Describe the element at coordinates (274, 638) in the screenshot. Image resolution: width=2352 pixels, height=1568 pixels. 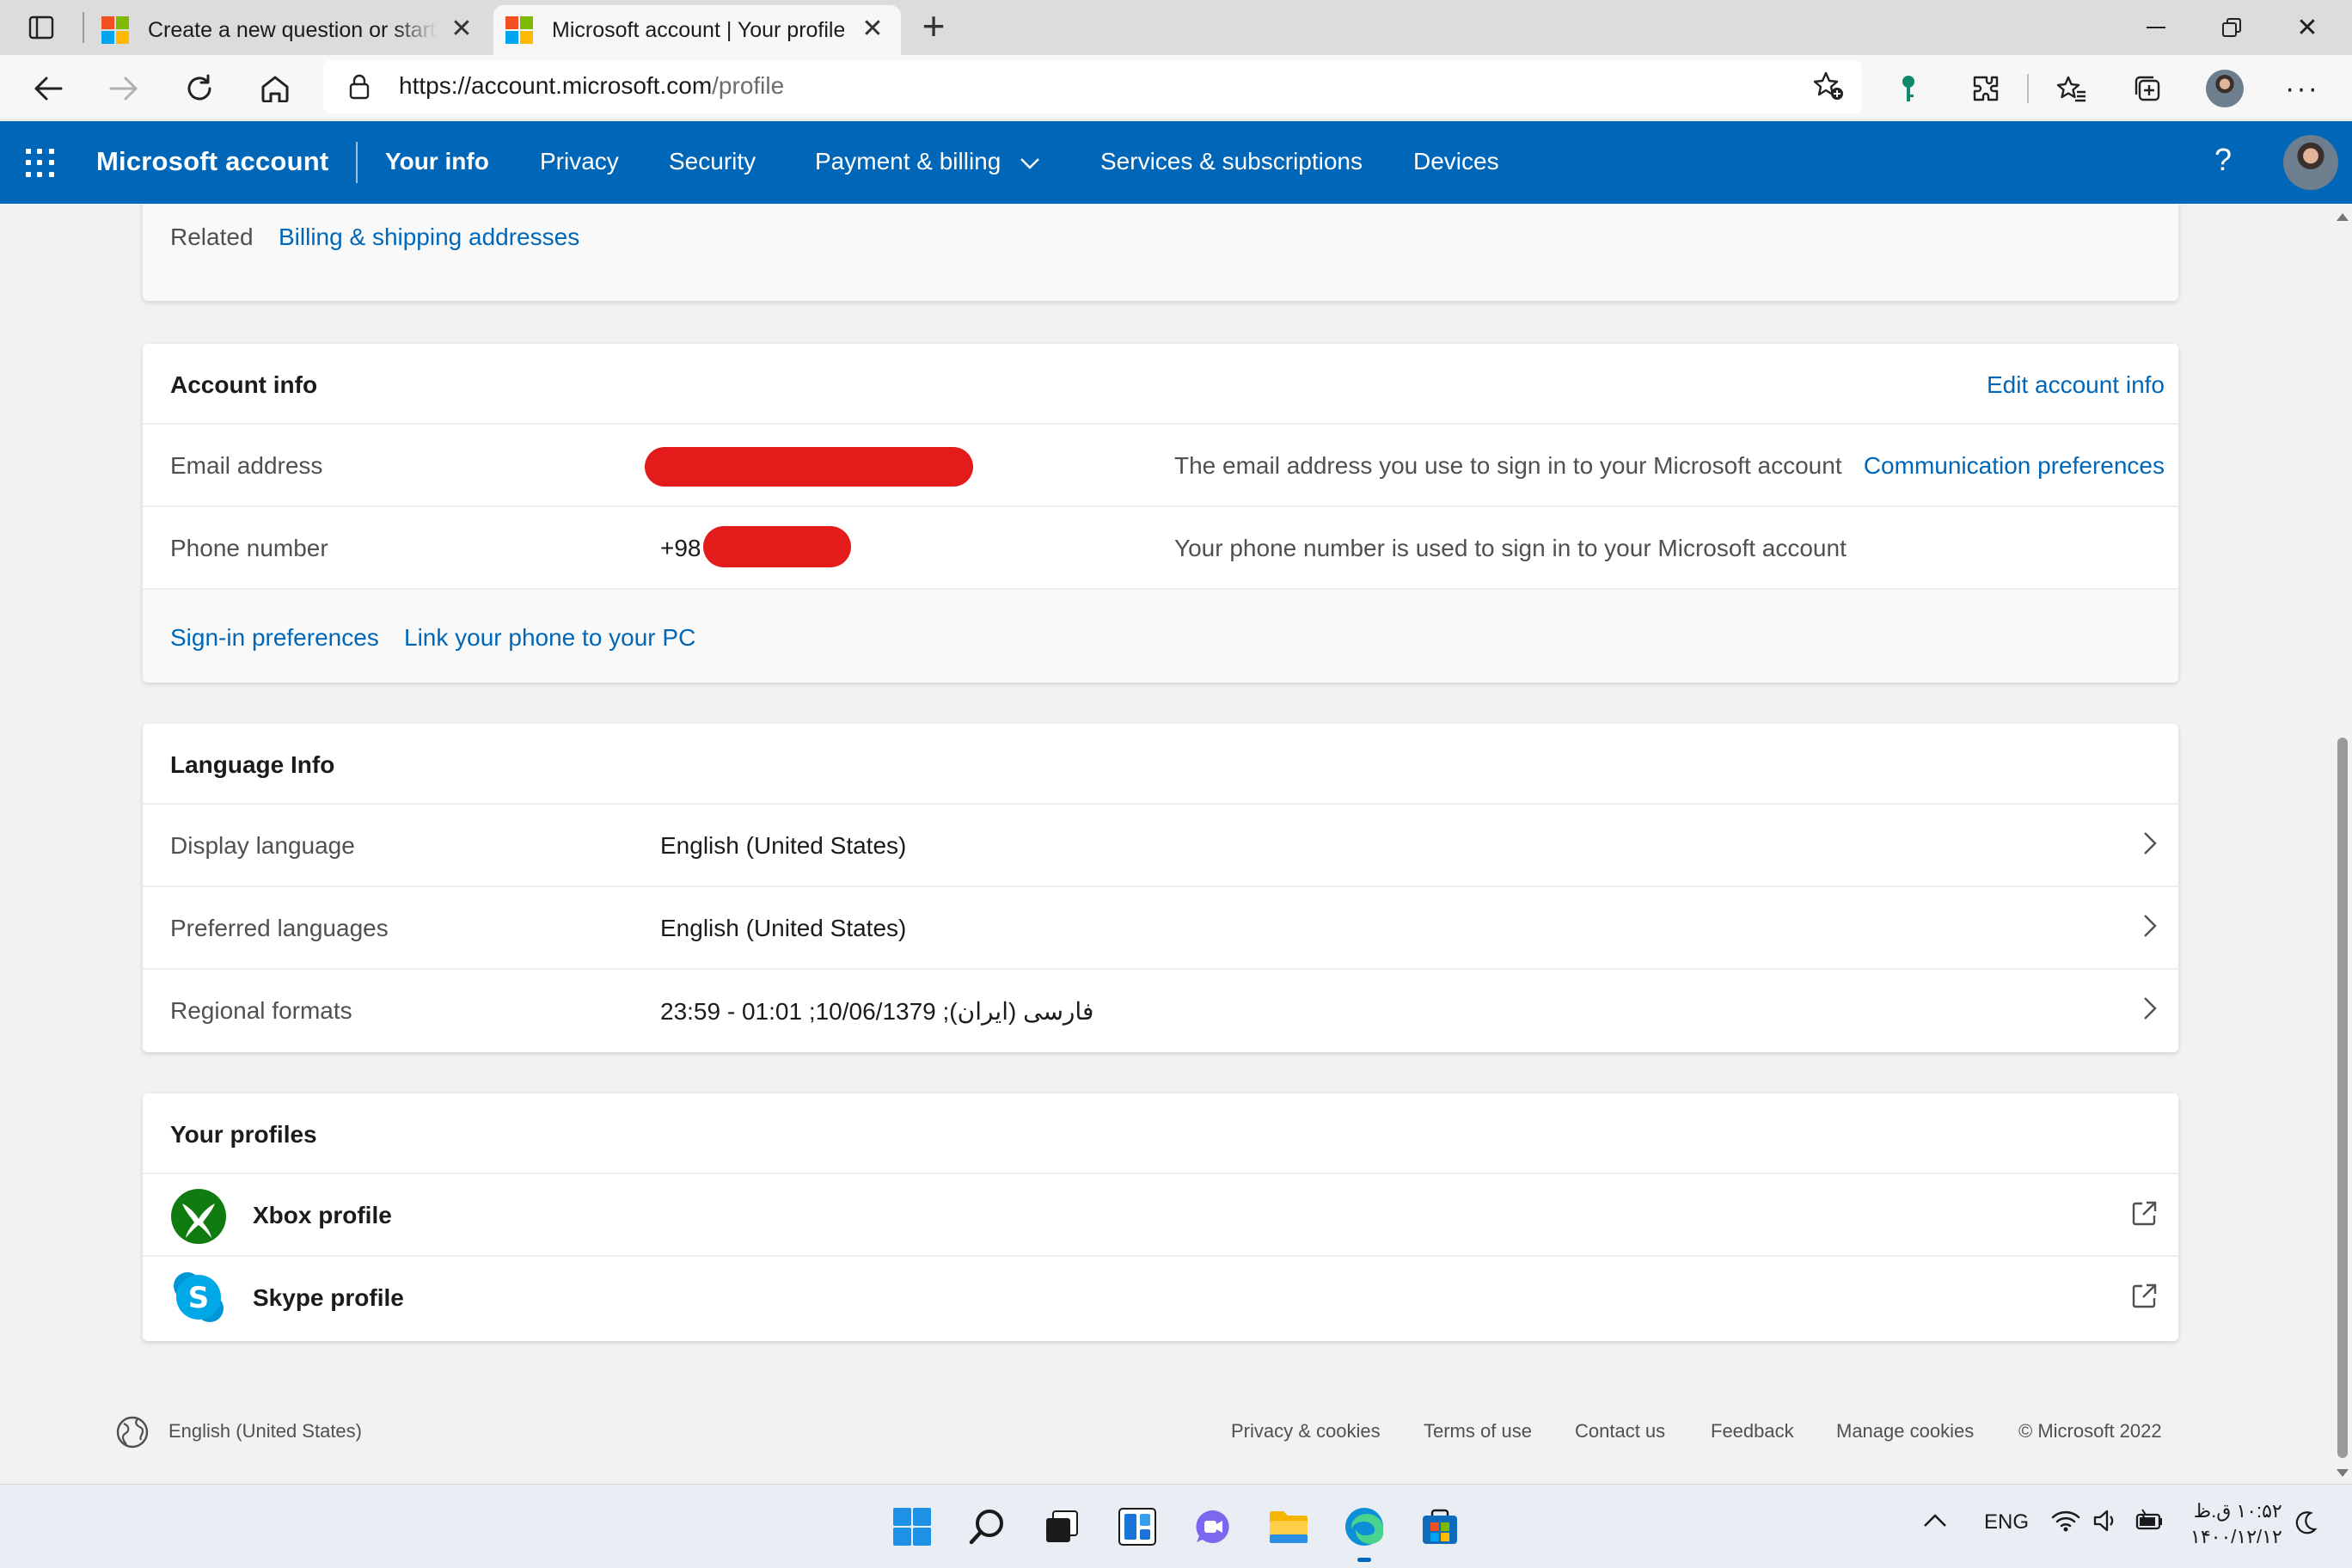
I see `sign-in-preferences-link: Sign-in preferences` at that location.